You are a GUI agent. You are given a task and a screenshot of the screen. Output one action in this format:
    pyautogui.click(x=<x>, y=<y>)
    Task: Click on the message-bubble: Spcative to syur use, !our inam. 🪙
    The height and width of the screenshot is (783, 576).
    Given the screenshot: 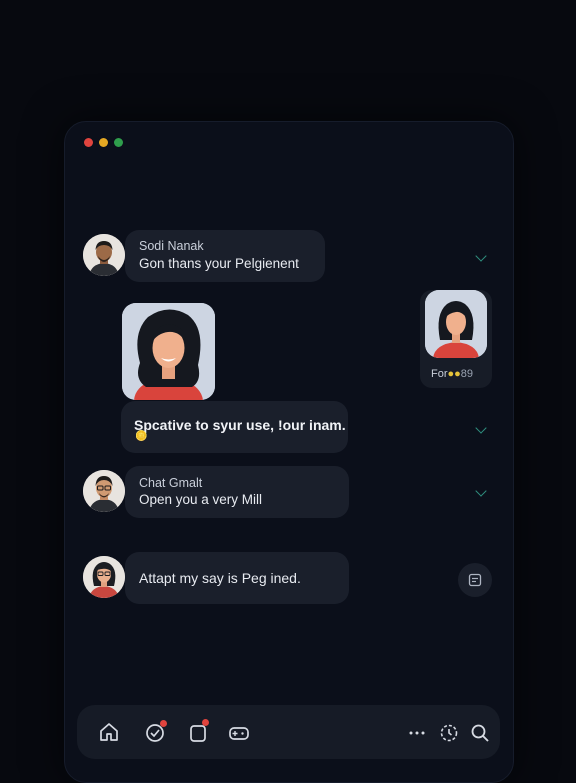 What is the action you would take?
    pyautogui.click(x=234, y=427)
    